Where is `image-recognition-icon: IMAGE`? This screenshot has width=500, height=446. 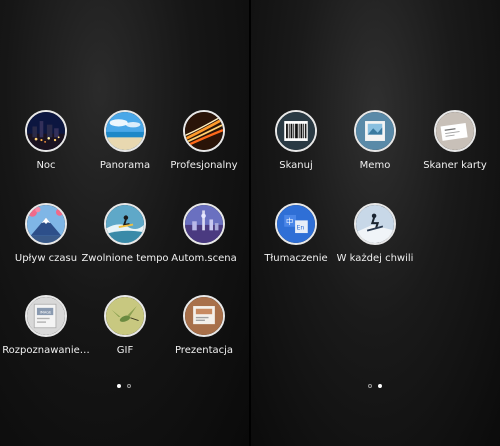
image-recognition-icon: IMAGE is located at coordinates (46, 316).